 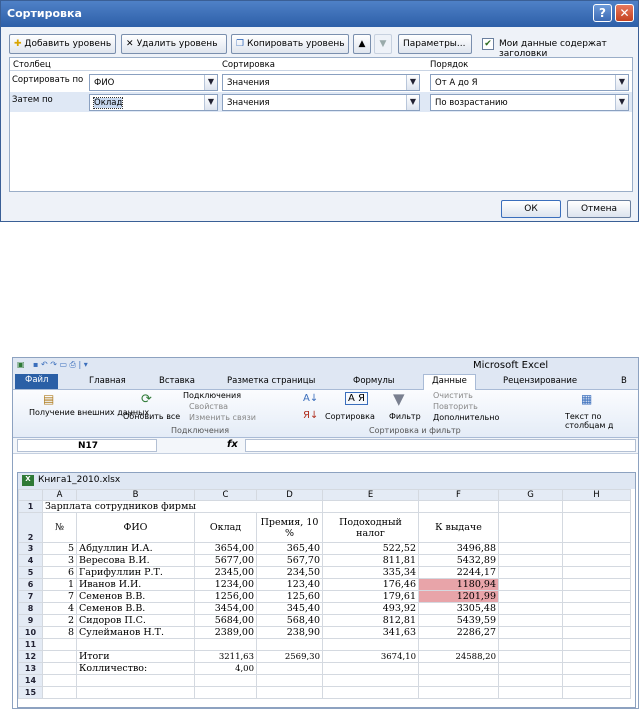 What do you see at coordinates (370, 608) in the screenshot?
I see `cell-tax: 493,92` at bounding box center [370, 608].